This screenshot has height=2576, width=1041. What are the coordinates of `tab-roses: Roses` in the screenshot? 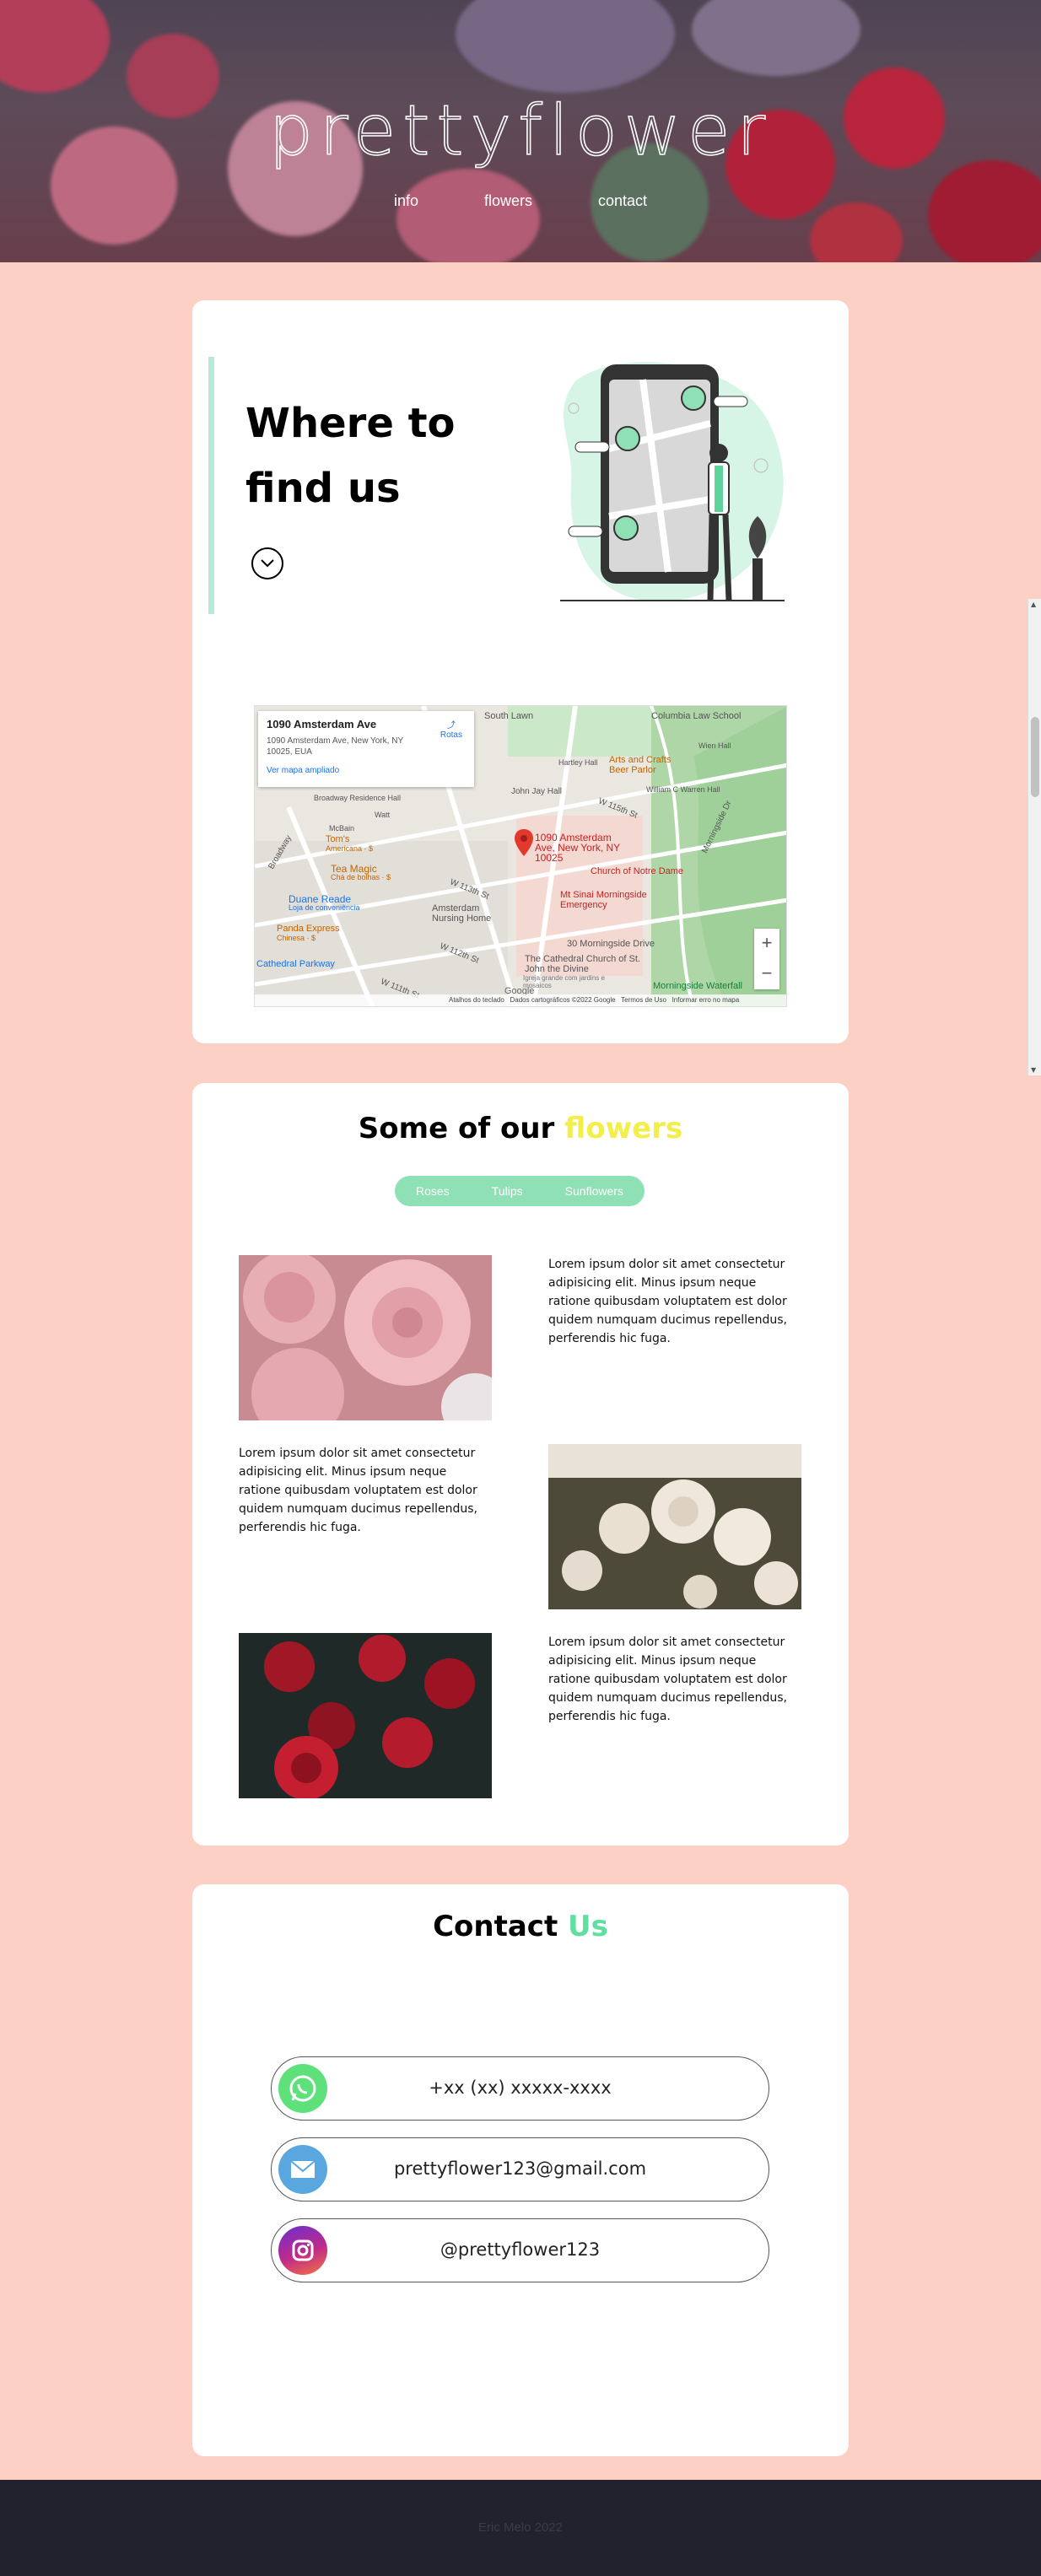 It's located at (433, 1191).